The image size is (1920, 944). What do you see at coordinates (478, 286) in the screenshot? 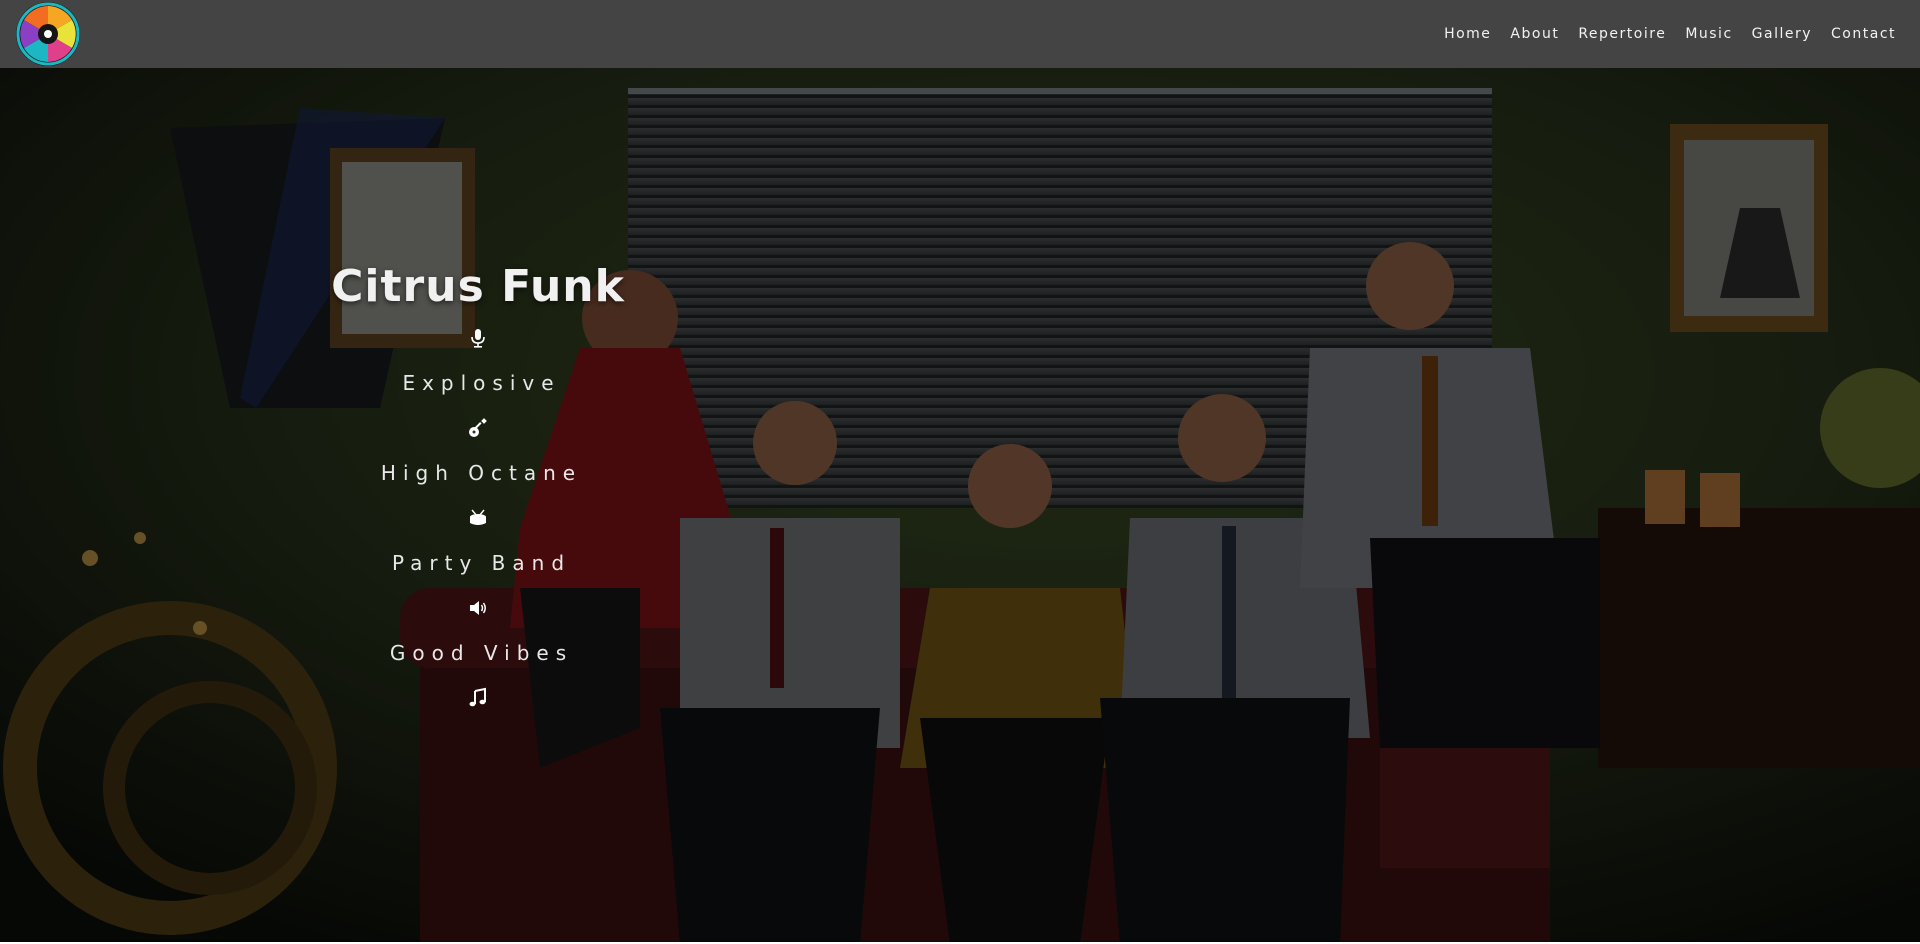
I see `band-title: Citrus Funk` at bounding box center [478, 286].